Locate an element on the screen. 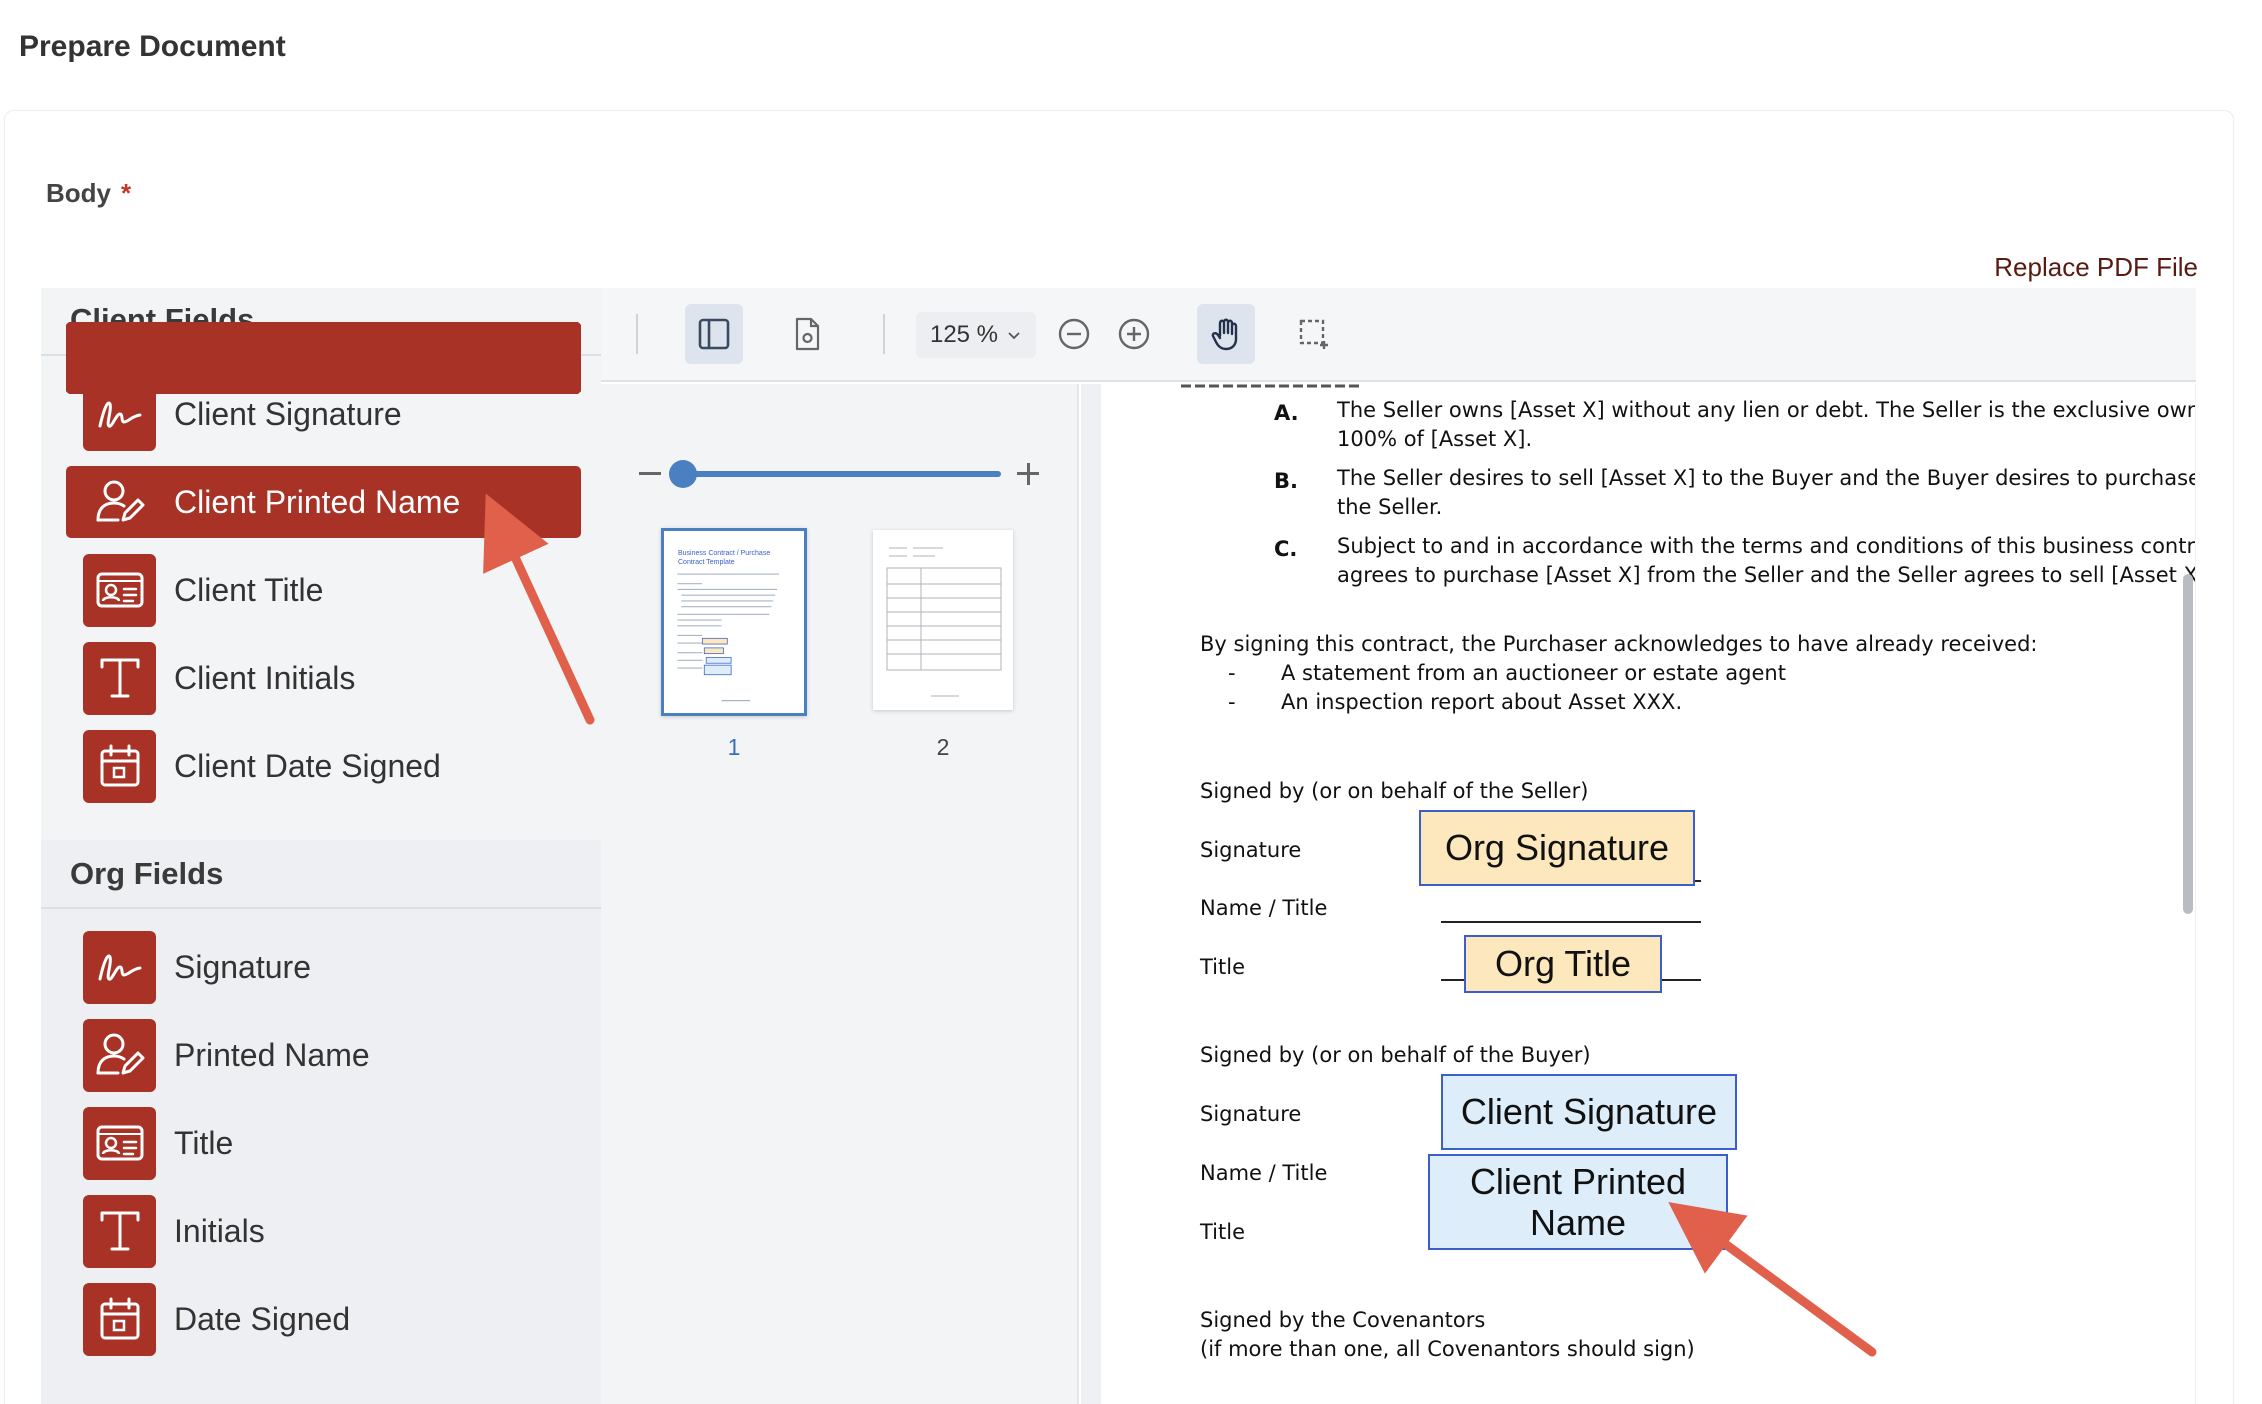 This screenshot has height=1404, width=2262. zoom-in-button is located at coordinates (1134, 334).